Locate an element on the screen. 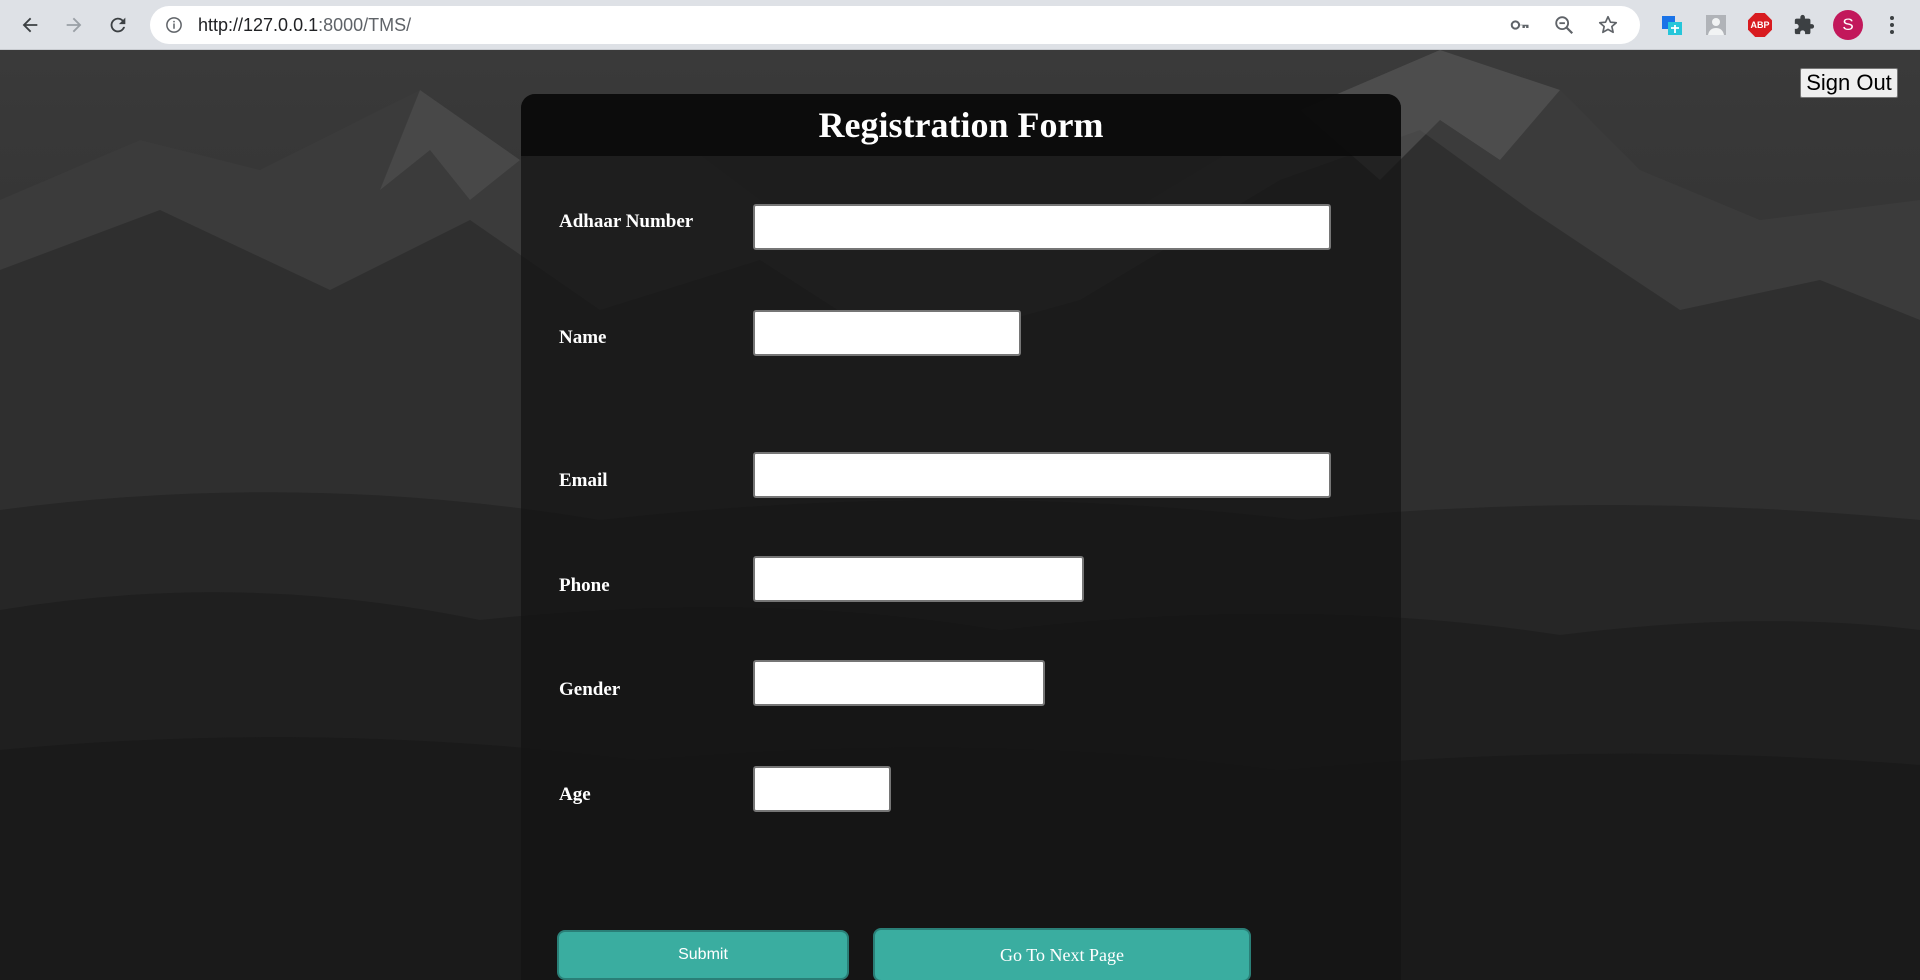  form-header: Registration Form is located at coordinates (961, 125).